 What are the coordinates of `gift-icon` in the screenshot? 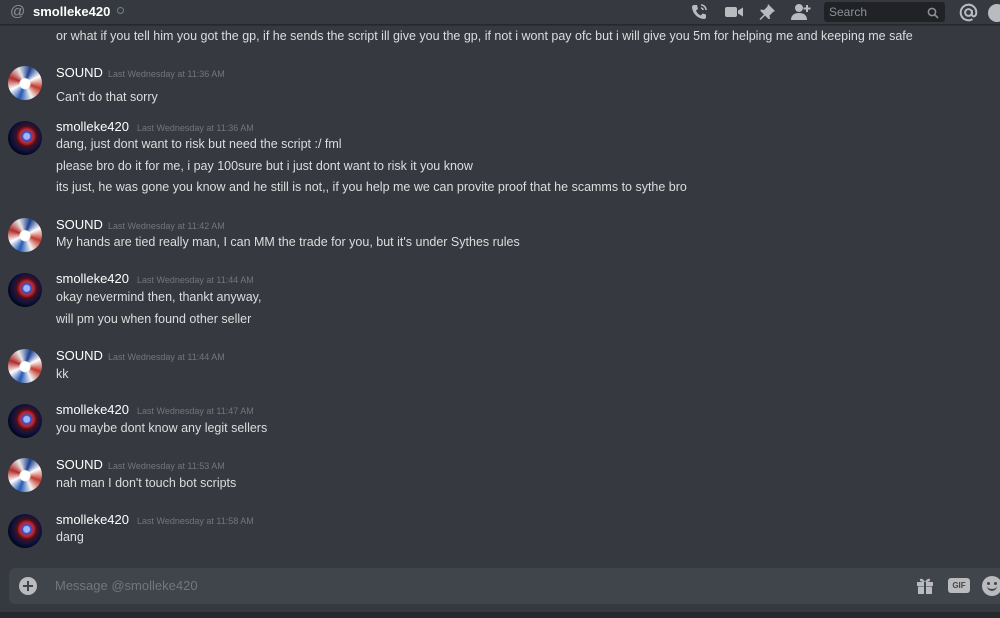 It's located at (925, 588).